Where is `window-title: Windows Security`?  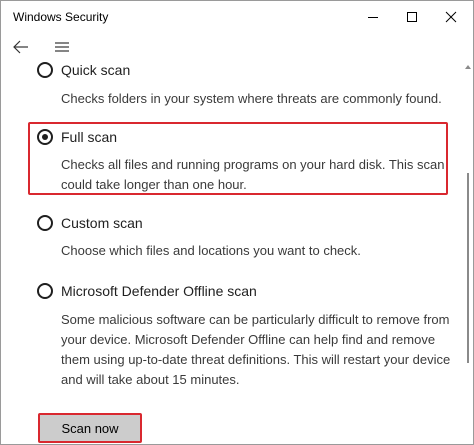 window-title: Windows Security is located at coordinates (61, 17).